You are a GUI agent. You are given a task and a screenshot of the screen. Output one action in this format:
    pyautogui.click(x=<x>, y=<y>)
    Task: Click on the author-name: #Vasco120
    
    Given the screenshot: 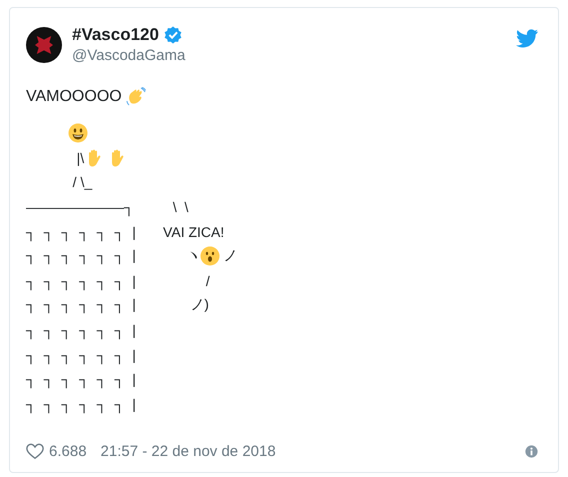 What is the action you would take?
    pyautogui.click(x=115, y=35)
    